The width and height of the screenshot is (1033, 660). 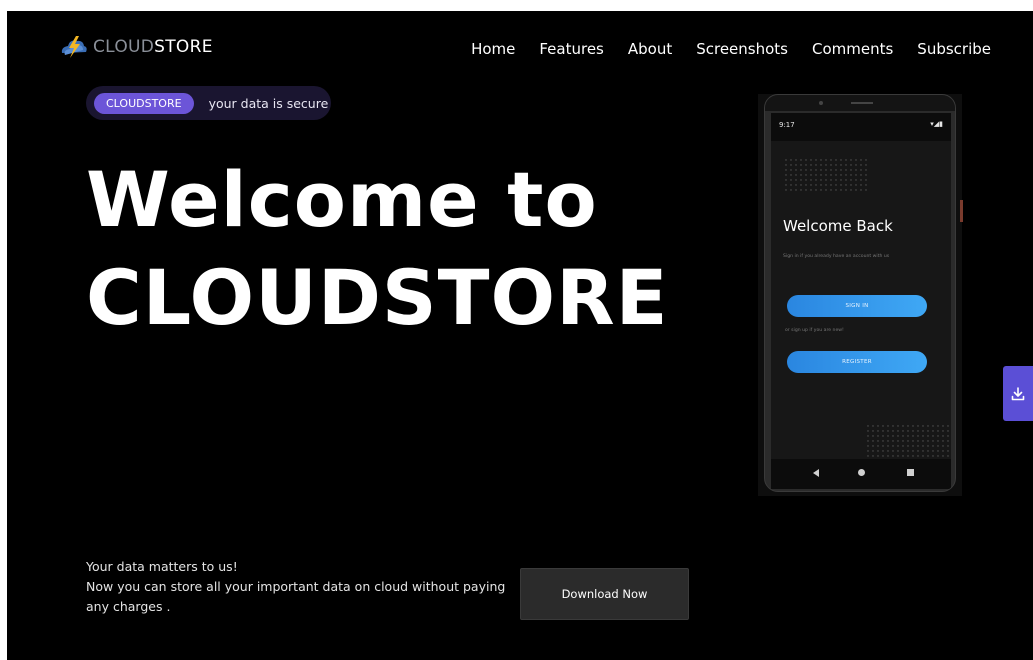 I want to click on dot-grid-decoration, so click(x=826, y=176).